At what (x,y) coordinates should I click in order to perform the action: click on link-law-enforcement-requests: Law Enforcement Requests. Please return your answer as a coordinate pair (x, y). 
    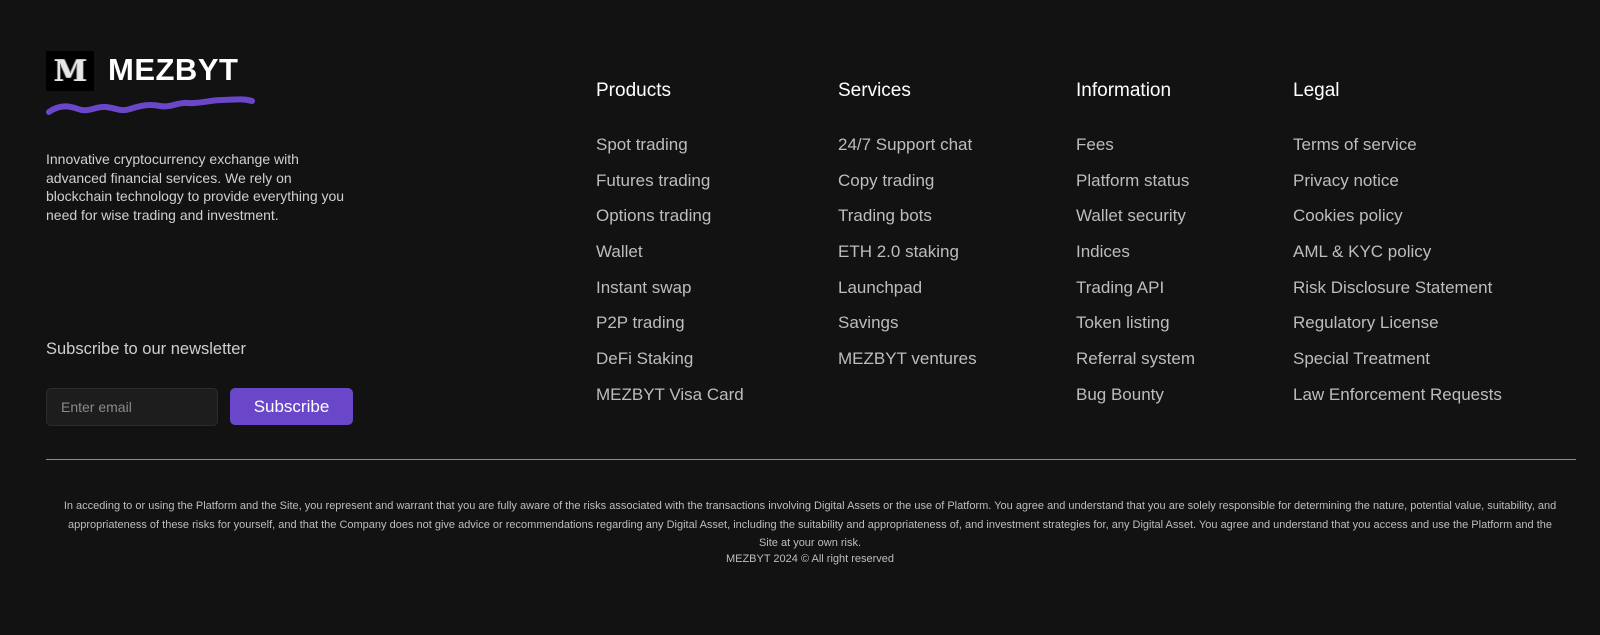
    Looking at the image, I should click on (1397, 394).